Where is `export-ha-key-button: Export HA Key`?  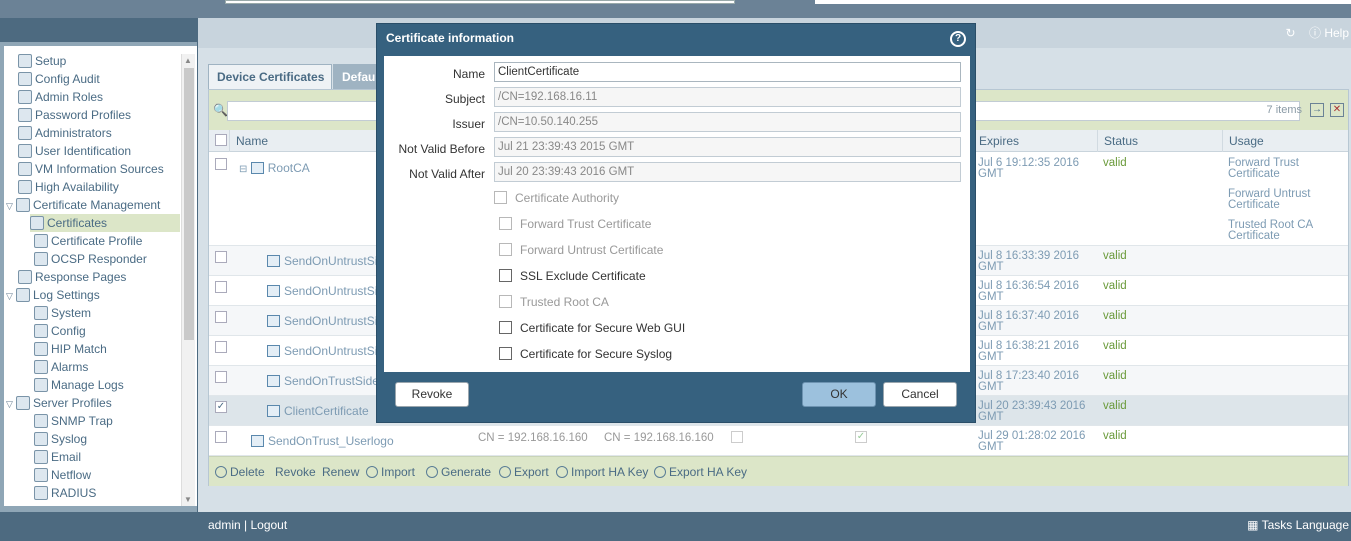 export-ha-key-button: Export HA Key is located at coordinates (700, 472).